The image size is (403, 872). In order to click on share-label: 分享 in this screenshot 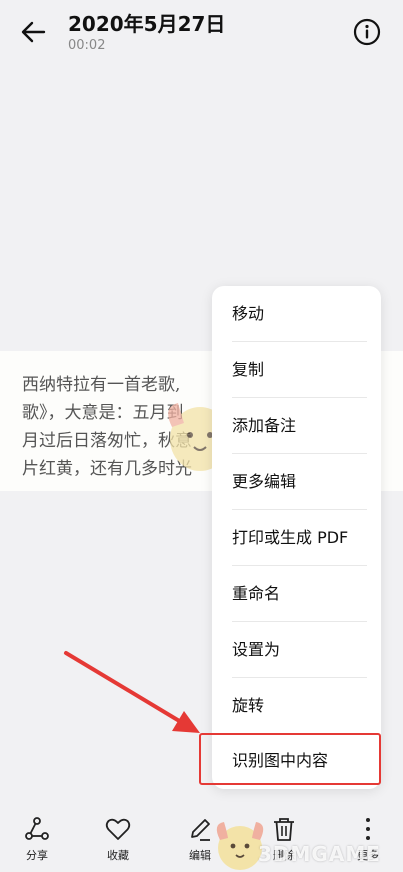, I will do `click(37, 855)`.